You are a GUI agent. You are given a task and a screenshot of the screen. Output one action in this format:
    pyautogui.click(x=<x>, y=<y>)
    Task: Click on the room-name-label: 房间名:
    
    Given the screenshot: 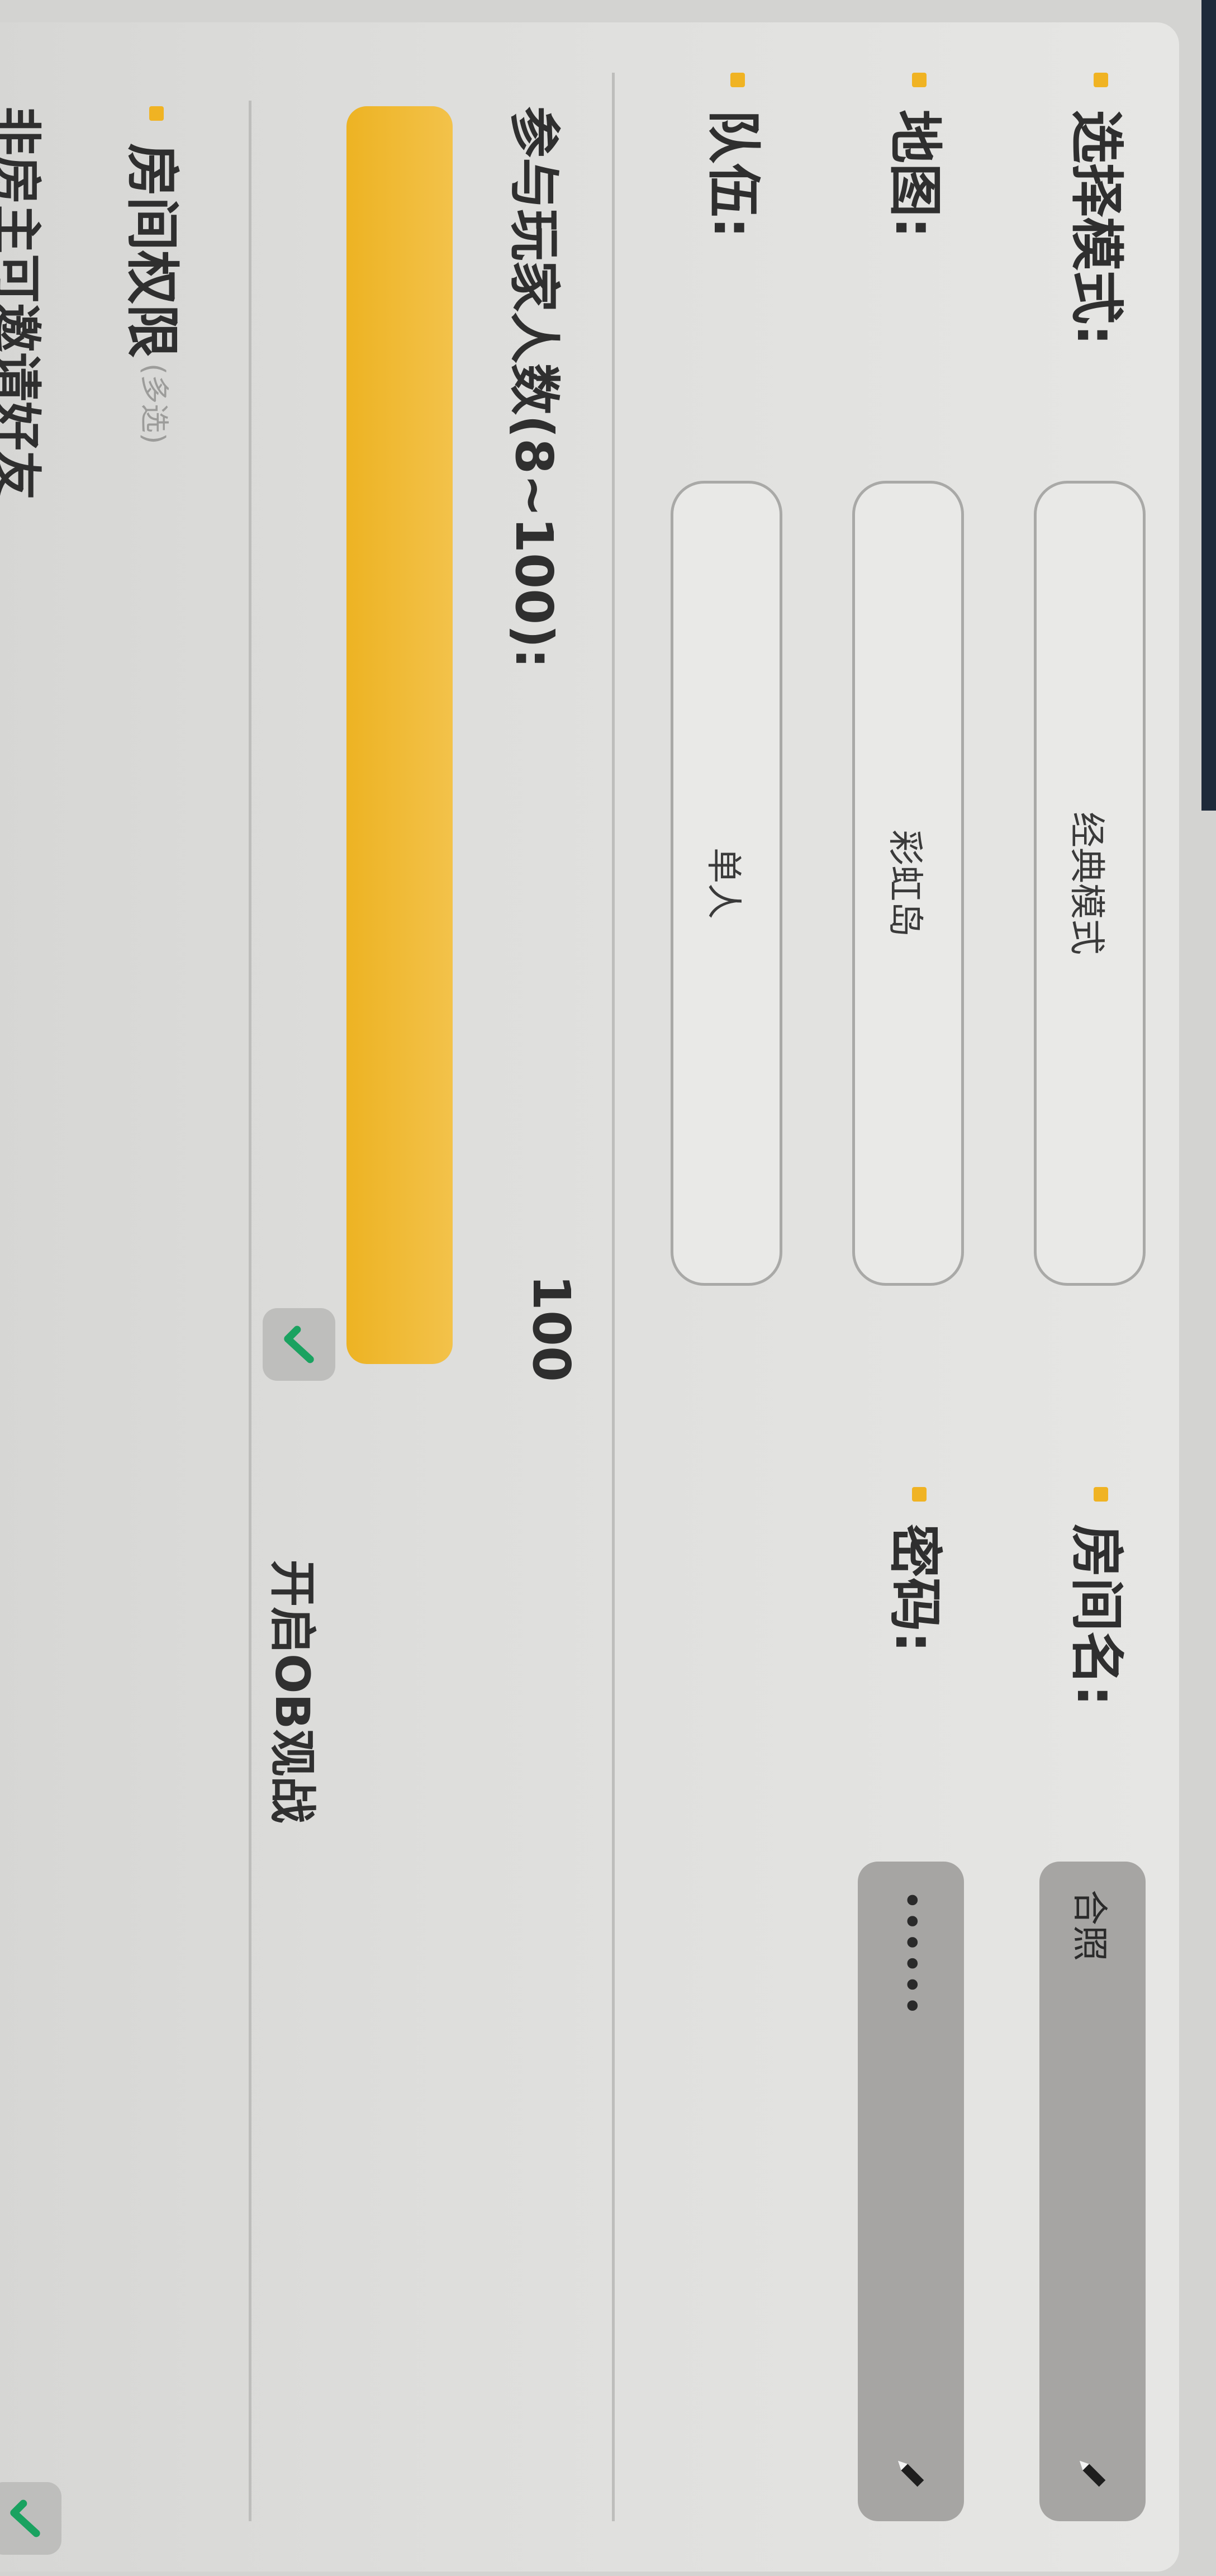 What is the action you would take?
    pyautogui.click(x=1101, y=1596)
    